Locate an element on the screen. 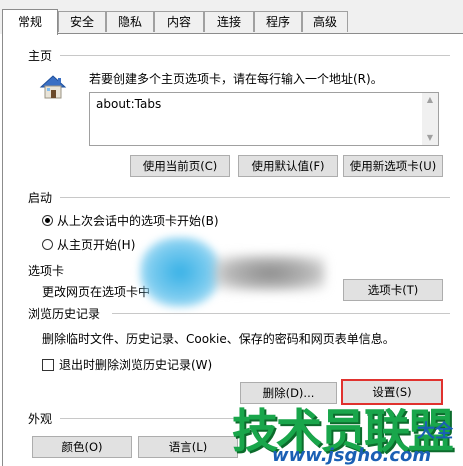 The width and height of the screenshot is (463, 466). startup-home-label: 从主页开始(H) is located at coordinates (96, 245).